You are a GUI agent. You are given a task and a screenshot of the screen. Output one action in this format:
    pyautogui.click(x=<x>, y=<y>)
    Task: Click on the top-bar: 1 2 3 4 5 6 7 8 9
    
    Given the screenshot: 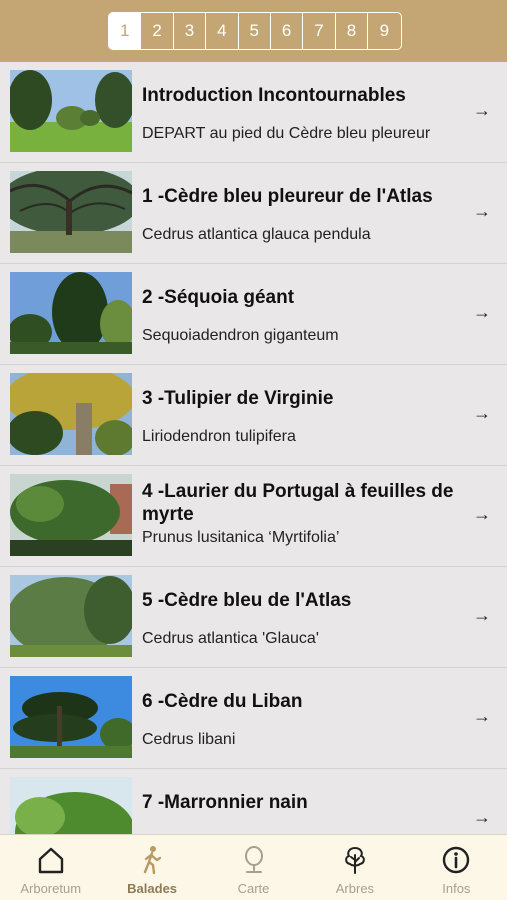 What is the action you would take?
    pyautogui.click(x=253, y=31)
    